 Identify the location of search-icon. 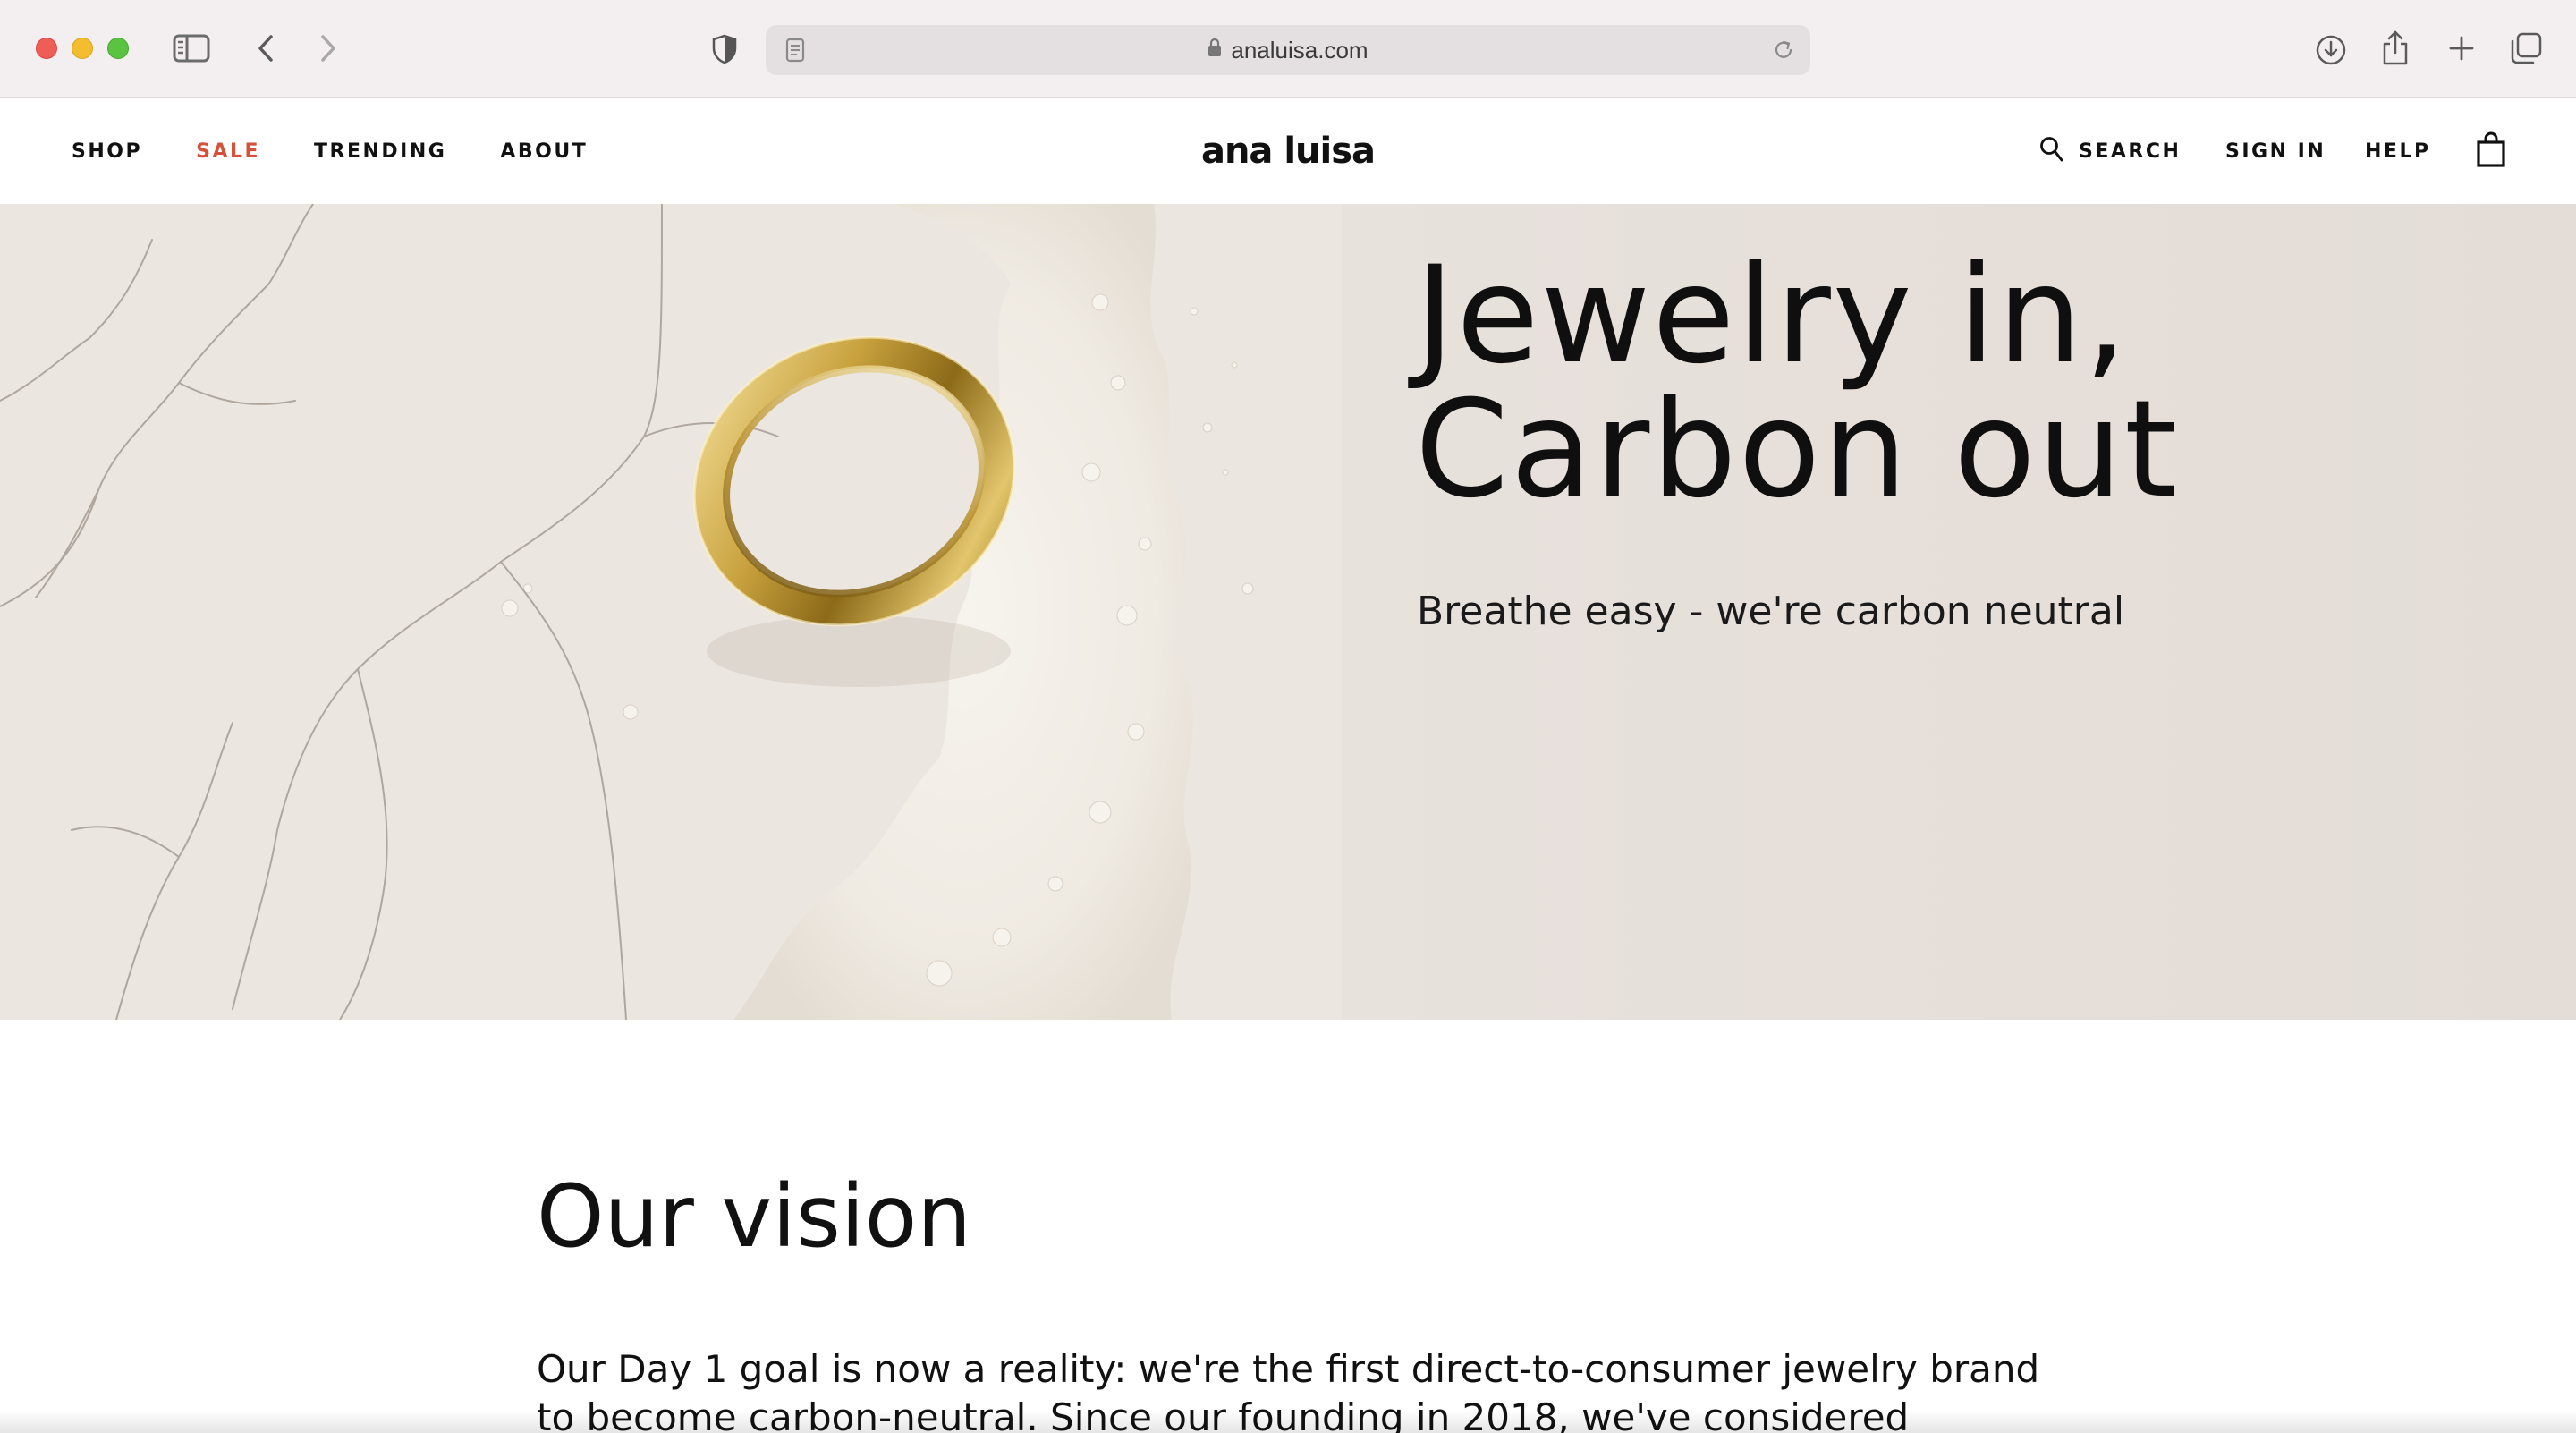
(2051, 151).